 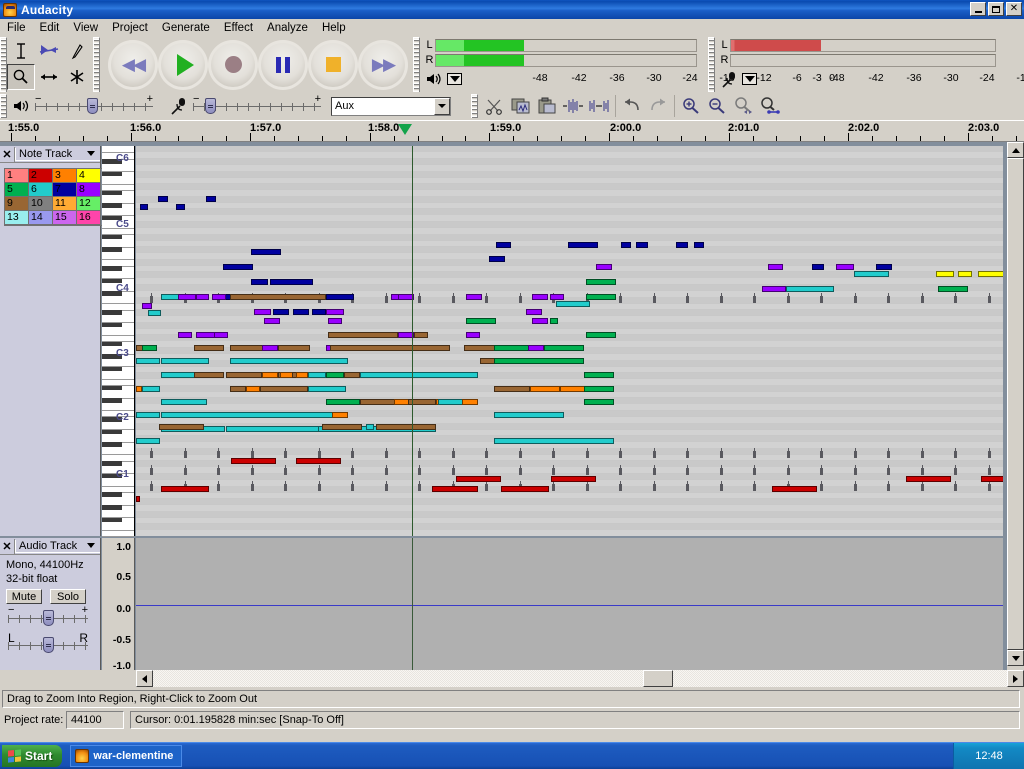 I want to click on note-track-name-menu: Note Track, so click(x=57, y=154).